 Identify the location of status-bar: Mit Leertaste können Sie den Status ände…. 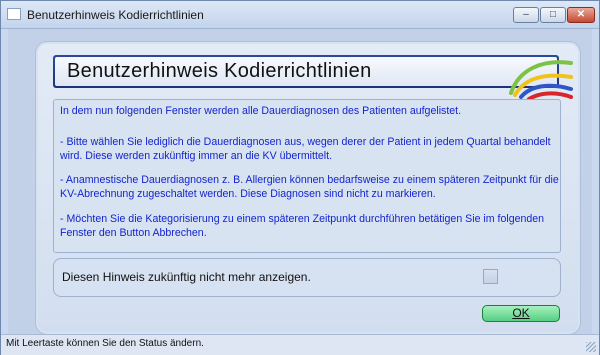
(300, 344).